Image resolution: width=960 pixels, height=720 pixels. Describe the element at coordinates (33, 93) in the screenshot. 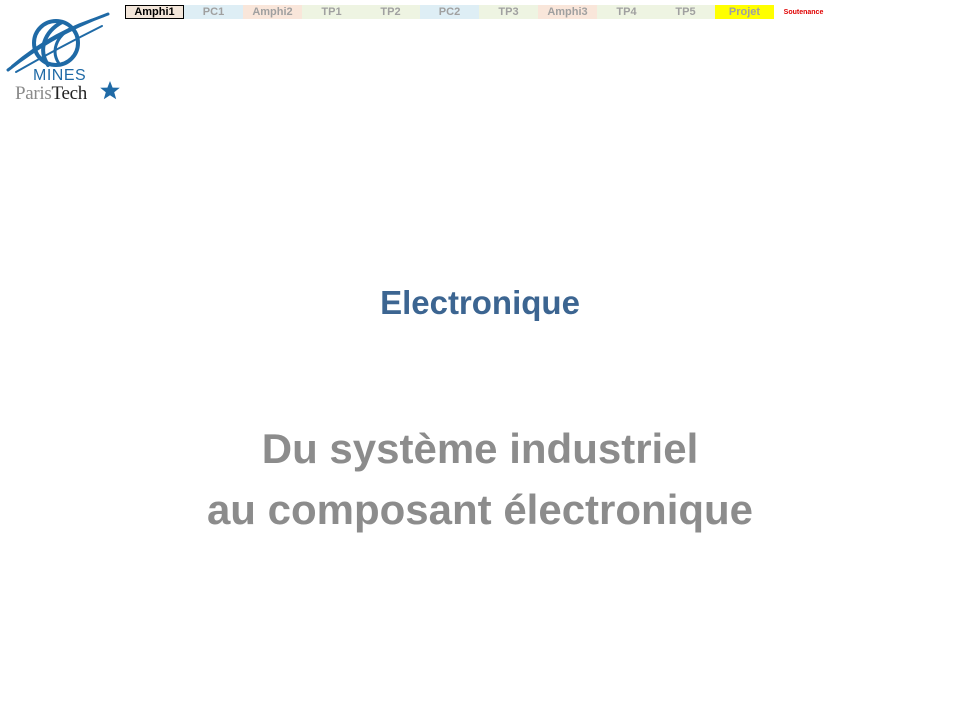

I see `logo-paris-text: Paris` at that location.